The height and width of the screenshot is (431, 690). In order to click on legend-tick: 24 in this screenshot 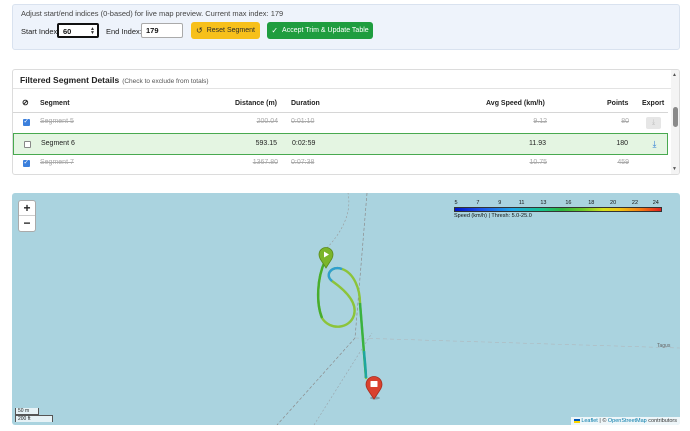, I will do `click(655, 203)`.